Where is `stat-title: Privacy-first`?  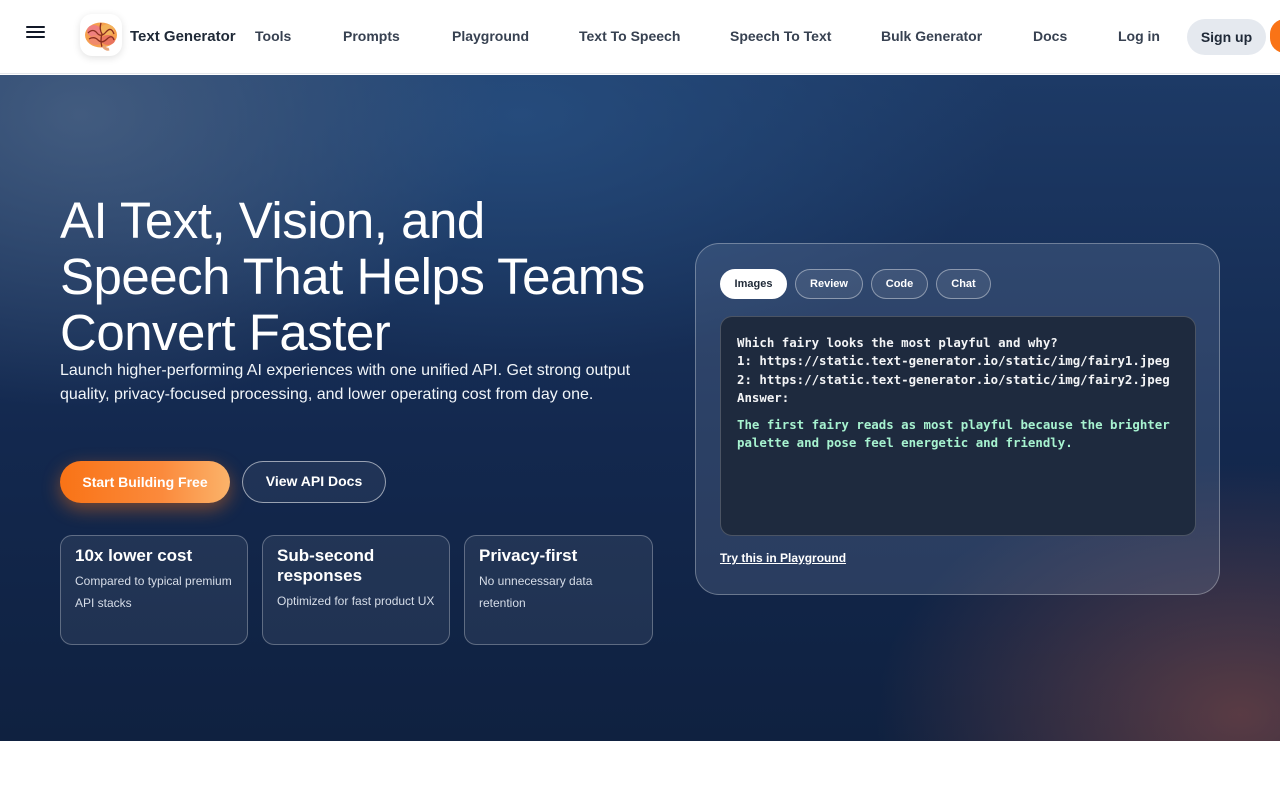
stat-title: Privacy-first is located at coordinates (528, 555).